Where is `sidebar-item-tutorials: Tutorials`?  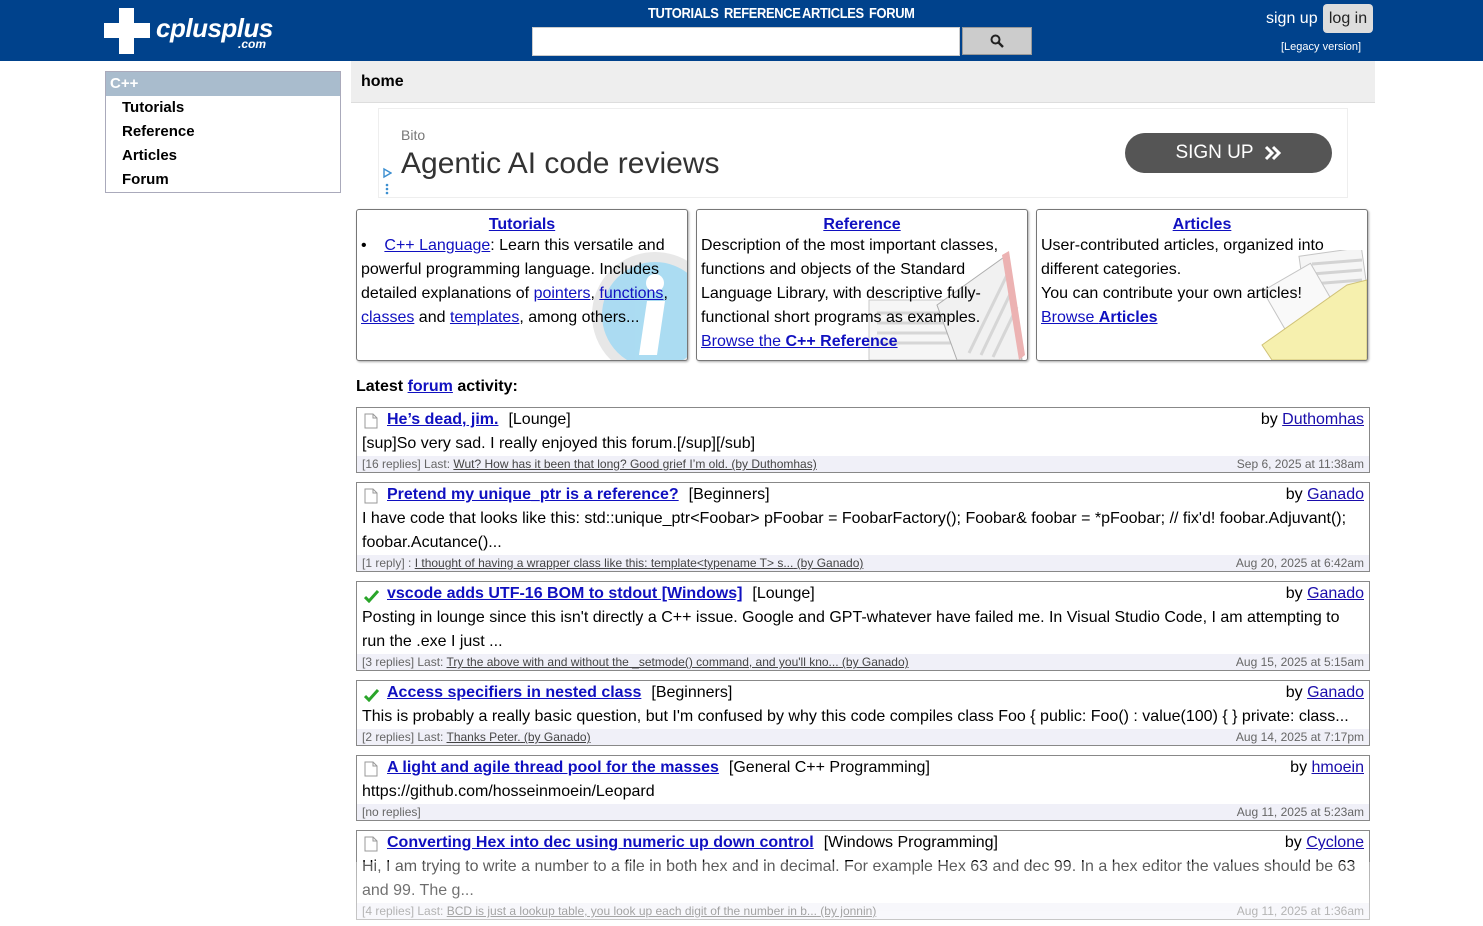
sidebar-item-tutorials: Tutorials is located at coordinates (223, 108).